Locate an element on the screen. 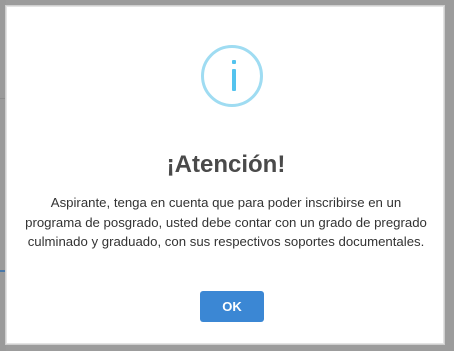  info-icon is located at coordinates (232, 76).